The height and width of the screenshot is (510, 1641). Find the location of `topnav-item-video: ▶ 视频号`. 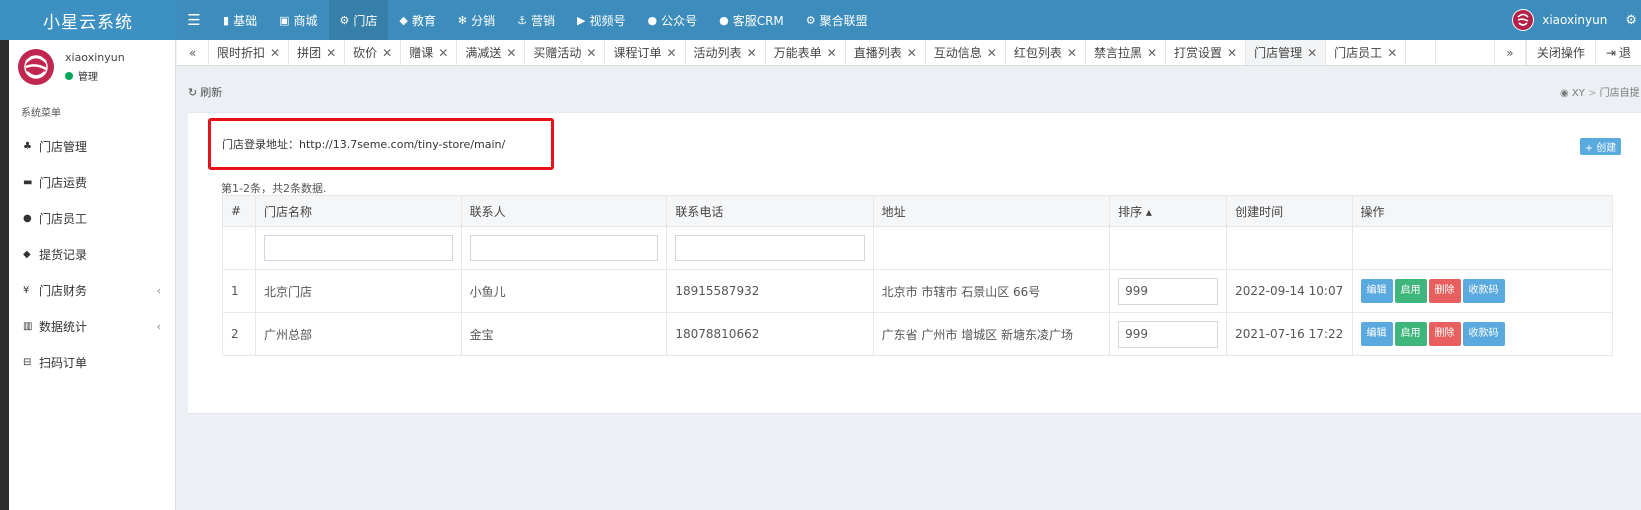

topnav-item-video: ▶ 视频号 is located at coordinates (601, 20).